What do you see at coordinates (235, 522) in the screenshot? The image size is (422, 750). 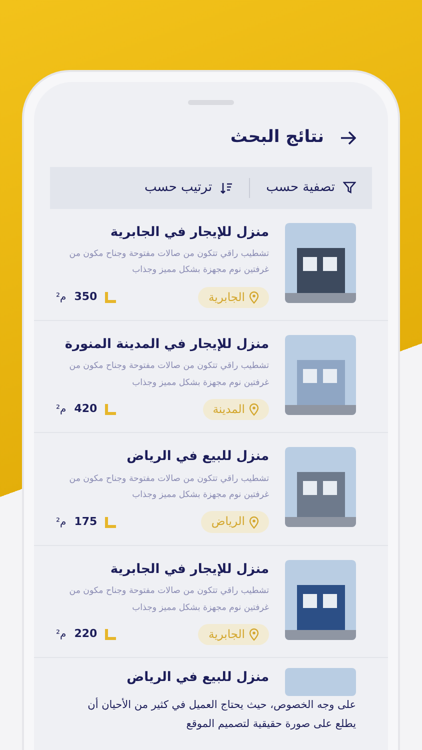 I see `location-tag: الرياض` at bounding box center [235, 522].